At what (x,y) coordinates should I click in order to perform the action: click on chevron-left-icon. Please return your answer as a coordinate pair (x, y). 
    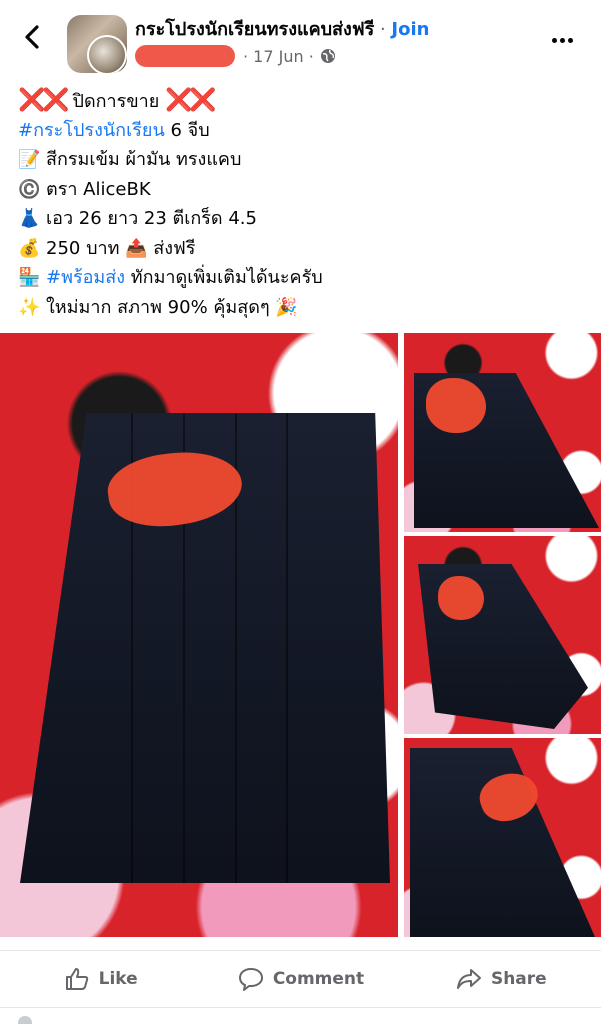
    Looking at the image, I should click on (32, 37).